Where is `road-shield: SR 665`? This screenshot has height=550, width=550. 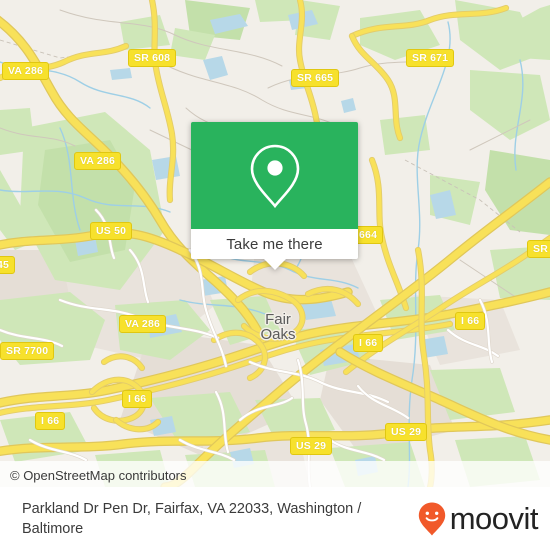
road-shield: SR 665 is located at coordinates (315, 78).